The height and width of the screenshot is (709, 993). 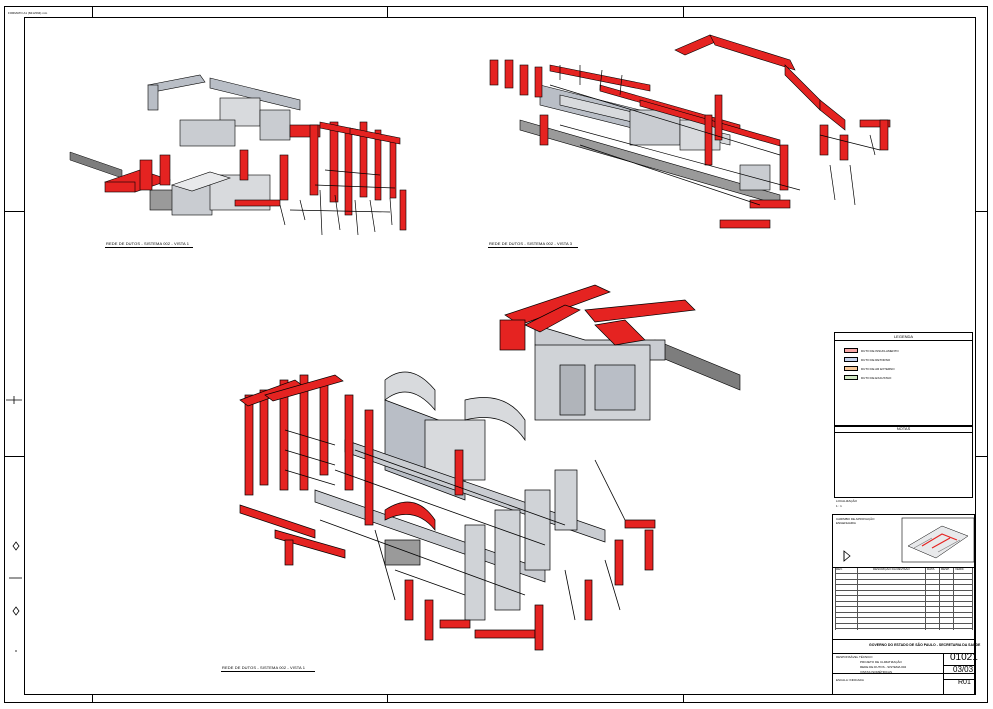 I want to click on rev-header-resp: RESP., so click(x=945, y=569).